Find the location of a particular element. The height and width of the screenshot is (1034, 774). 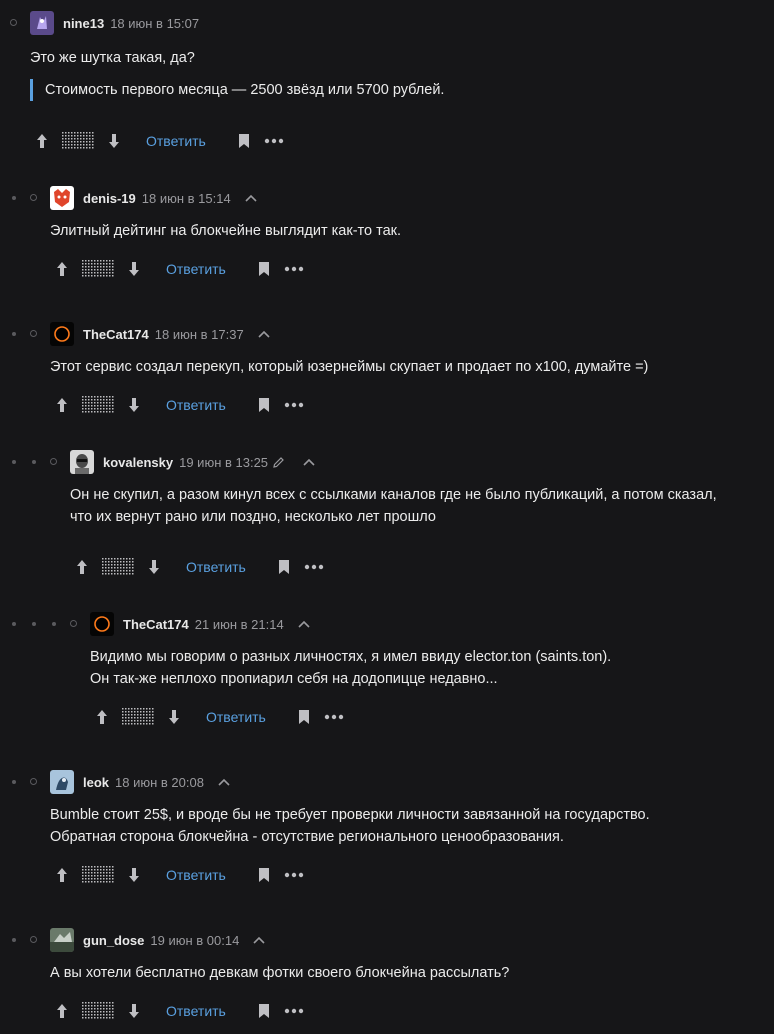

edited-pencil-icon is located at coordinates (278, 462).